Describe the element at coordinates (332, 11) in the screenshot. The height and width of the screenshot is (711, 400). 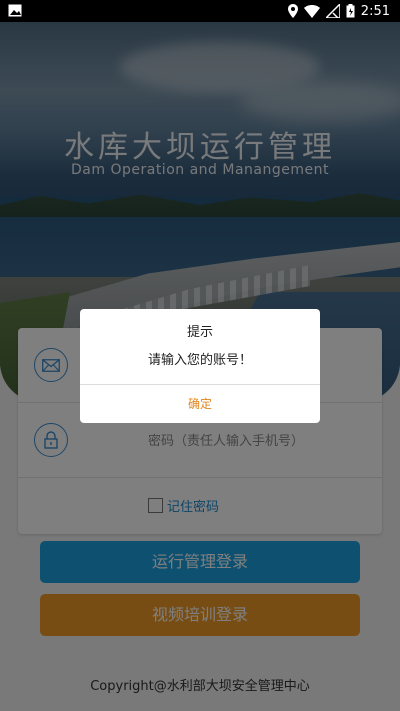
I see `signal-off-icon` at that location.